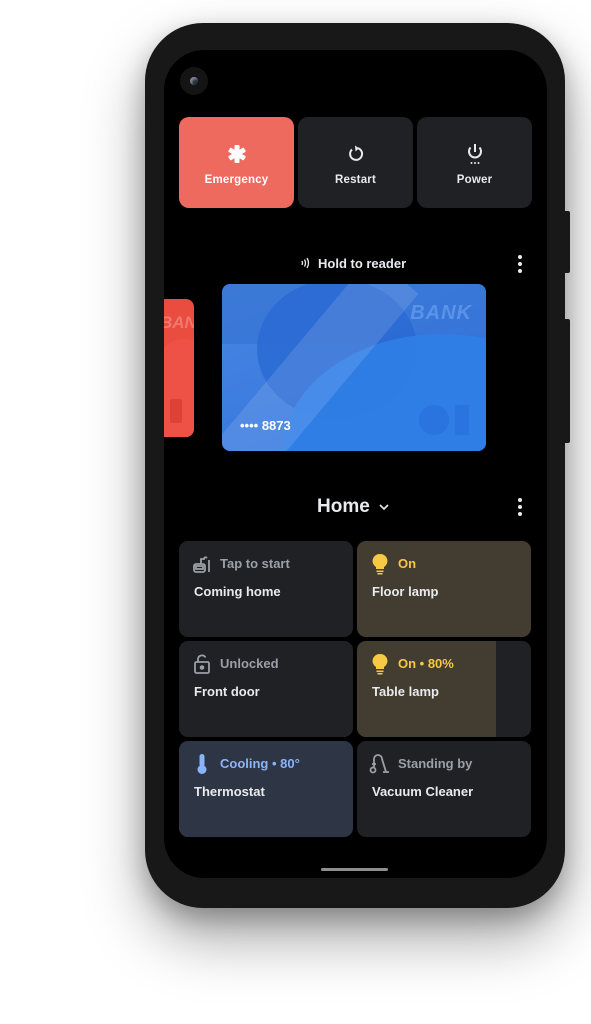  I want to click on home-title: Home, so click(343, 506).